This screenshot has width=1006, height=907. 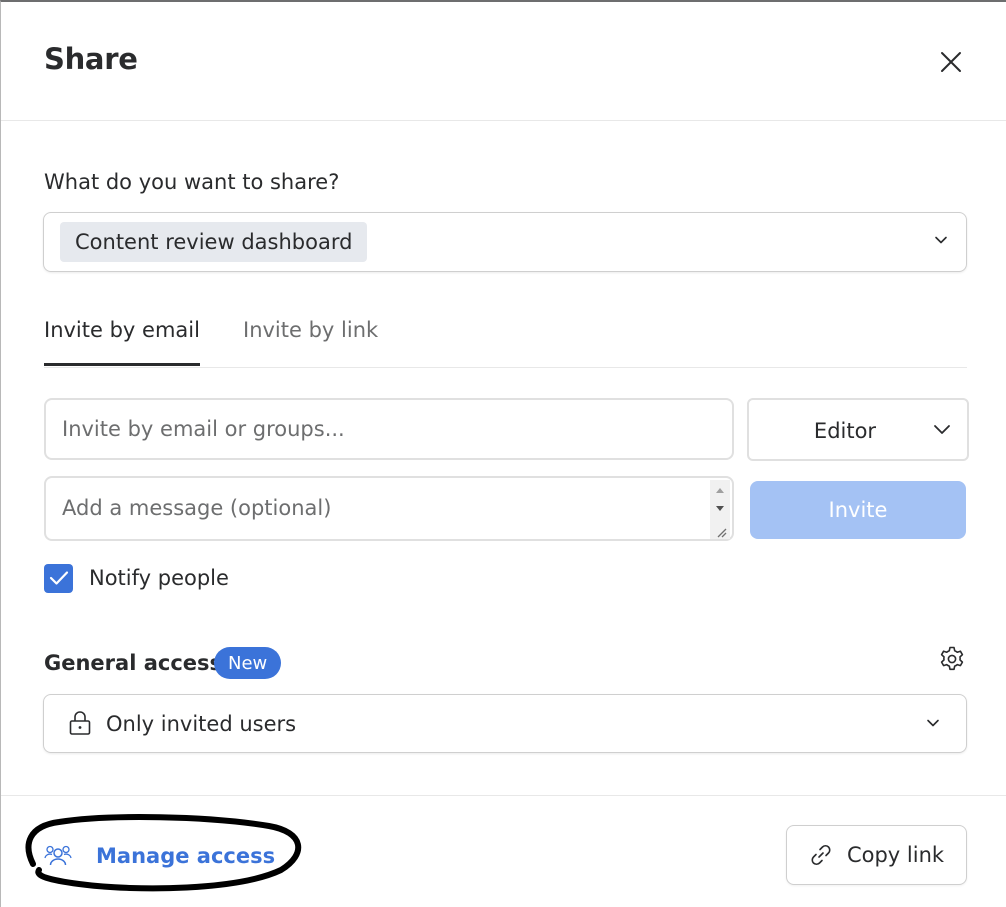 I want to click on checkmark-icon, so click(x=58, y=578).